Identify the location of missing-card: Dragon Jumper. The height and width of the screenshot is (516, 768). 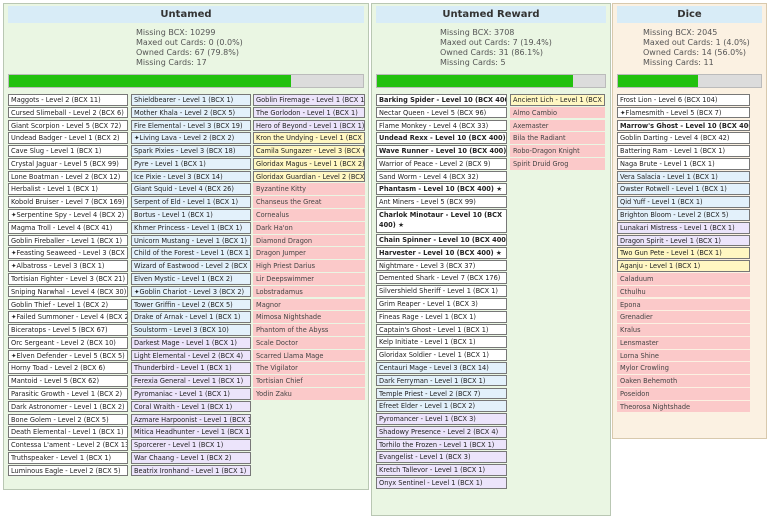
(309, 253).